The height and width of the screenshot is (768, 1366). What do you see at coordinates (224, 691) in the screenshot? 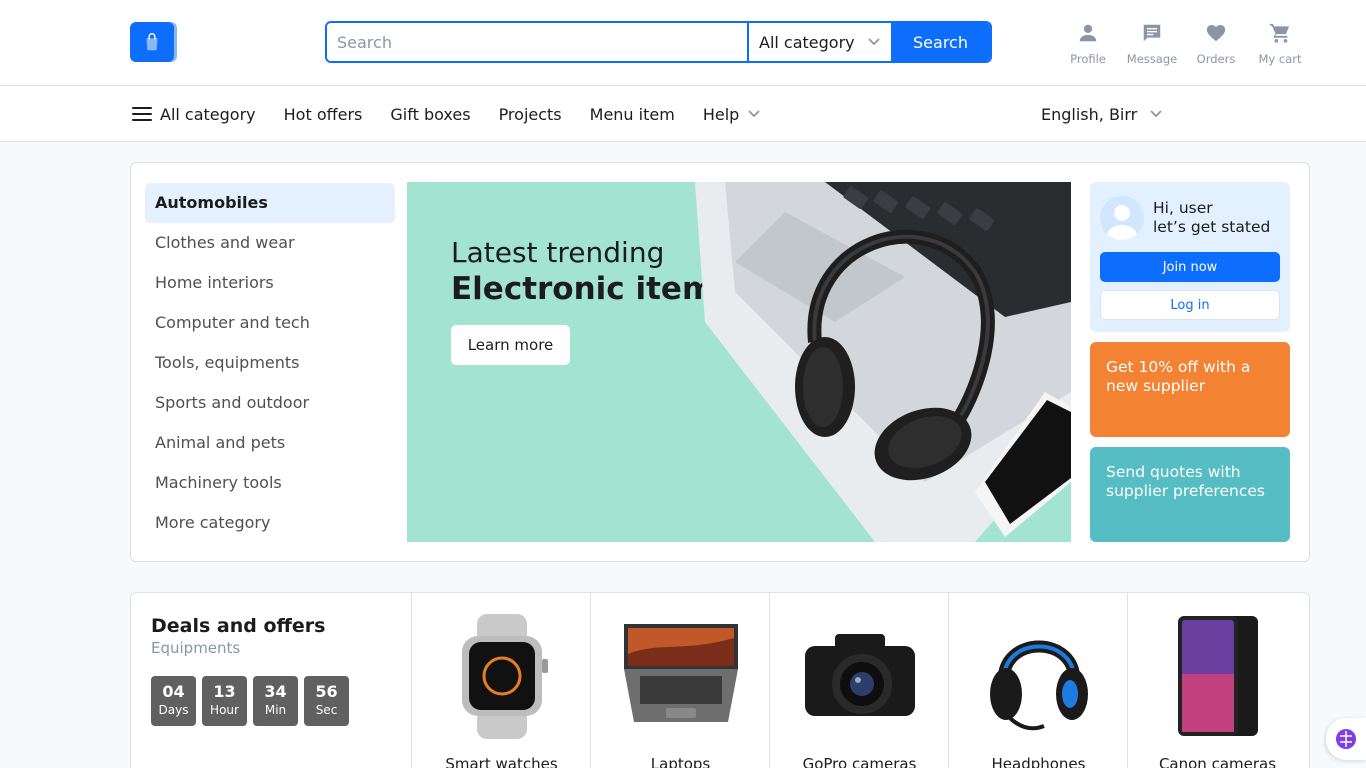
I see `timer-value: 13` at bounding box center [224, 691].